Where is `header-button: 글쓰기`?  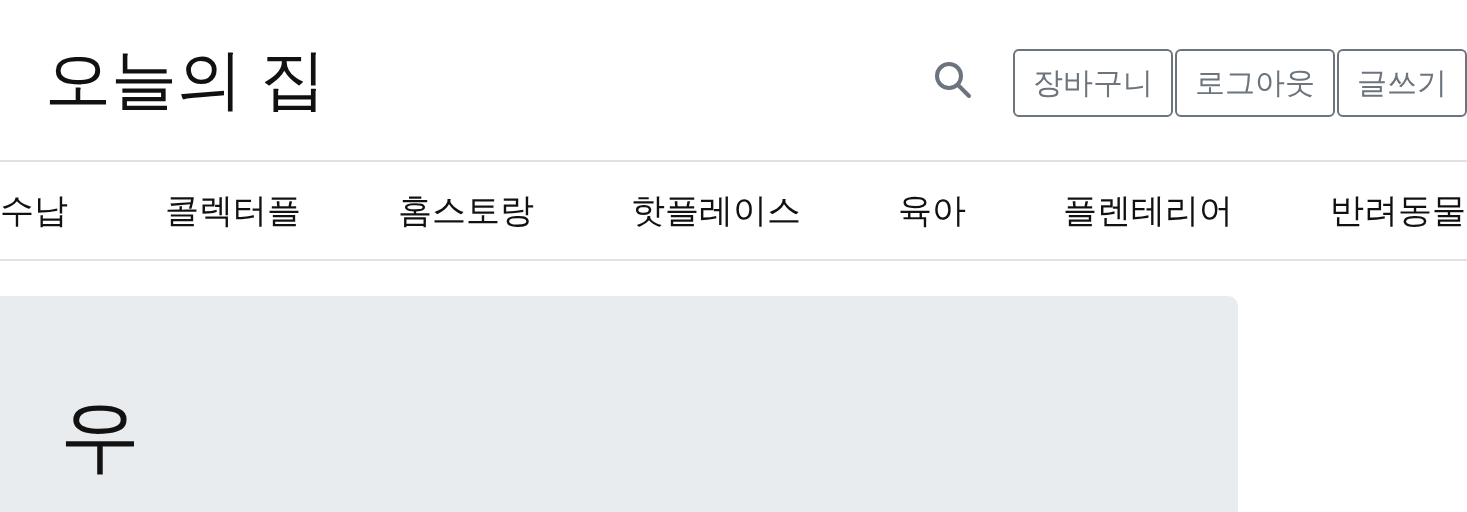
header-button: 글쓰기 is located at coordinates (1402, 83).